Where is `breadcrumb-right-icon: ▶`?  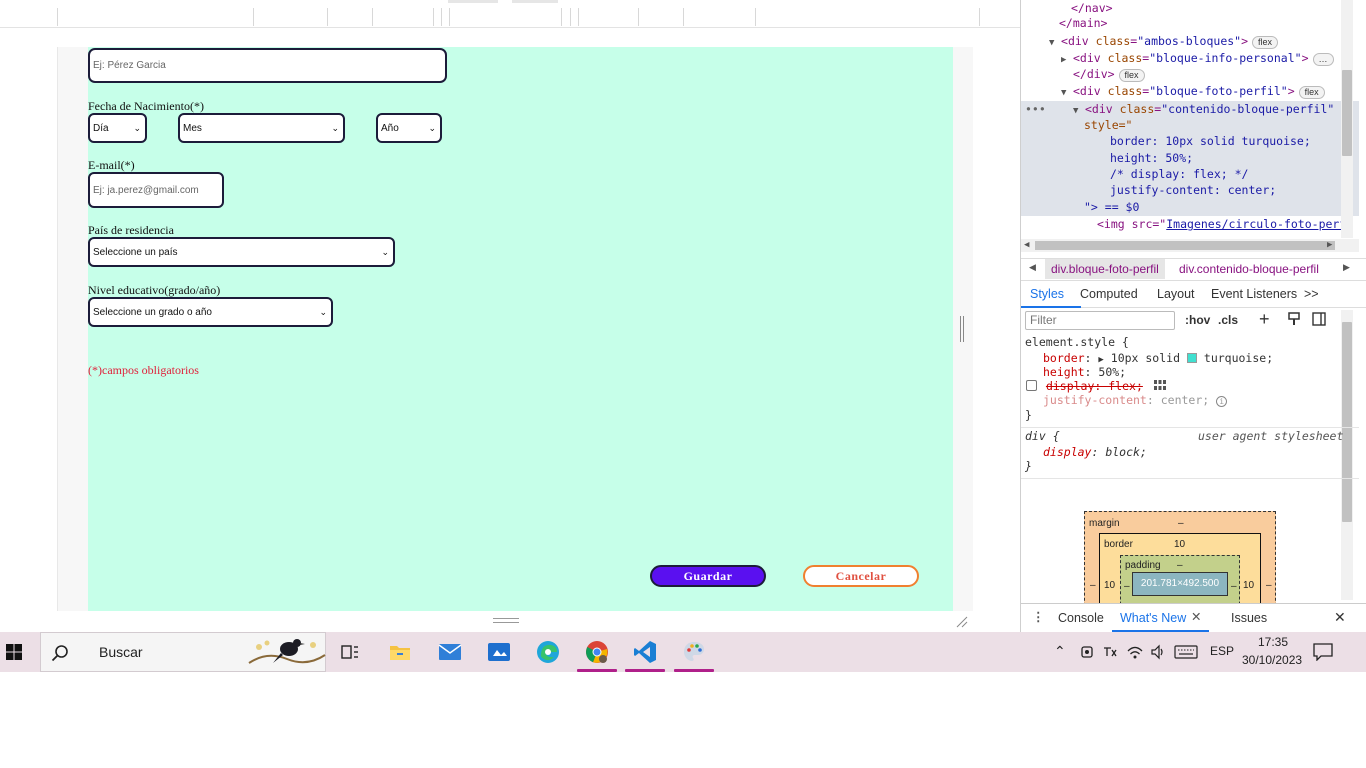
breadcrumb-right-icon: ▶ is located at coordinates (1346, 267).